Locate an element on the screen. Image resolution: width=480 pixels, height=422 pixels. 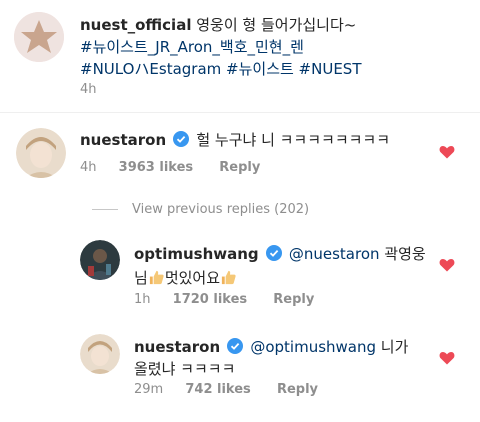
comment-row: nuestaron 헐 누구냐 니 ㅋㅋㅋㅋㅋㅋㅋㅋ is located at coordinates (250, 140).